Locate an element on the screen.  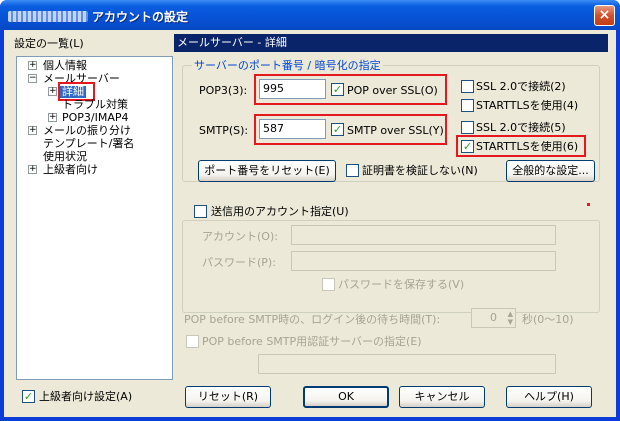
window-title-text: アカウントの設定 is located at coordinates (140, 17).